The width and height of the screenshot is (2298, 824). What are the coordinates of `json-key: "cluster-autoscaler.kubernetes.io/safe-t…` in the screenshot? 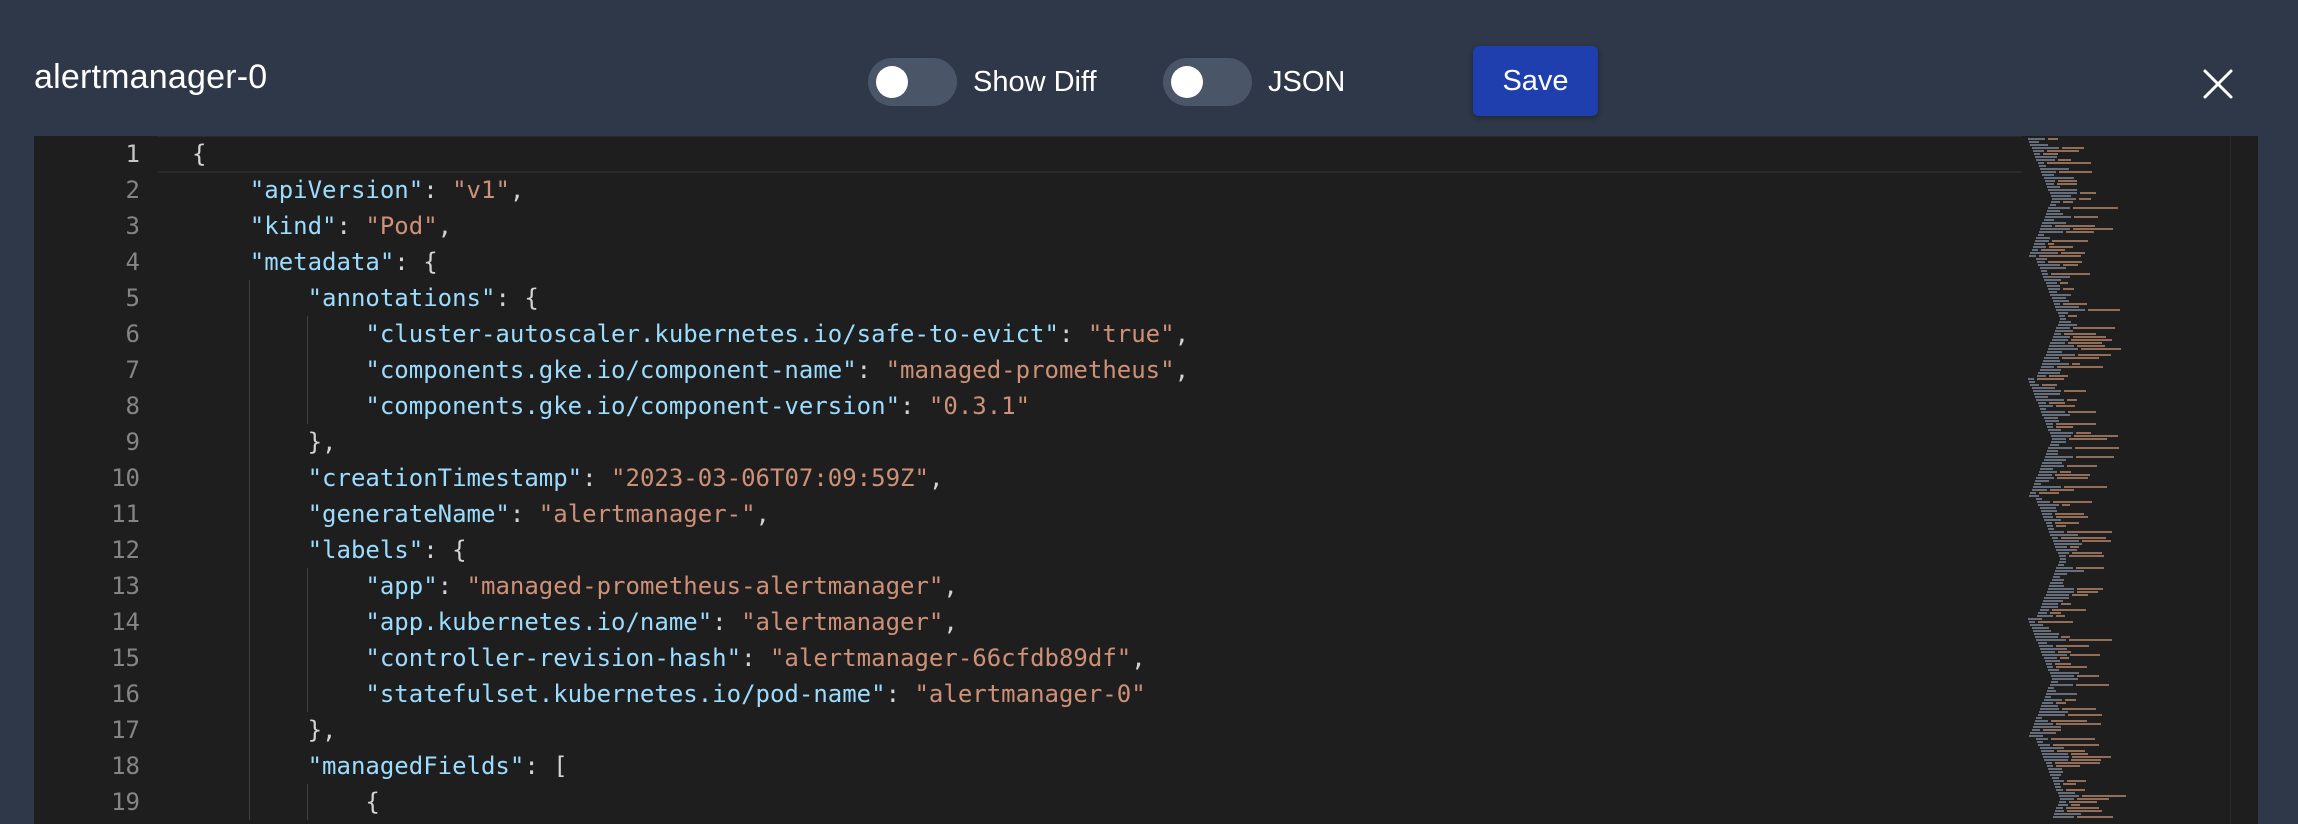 It's located at (712, 334).